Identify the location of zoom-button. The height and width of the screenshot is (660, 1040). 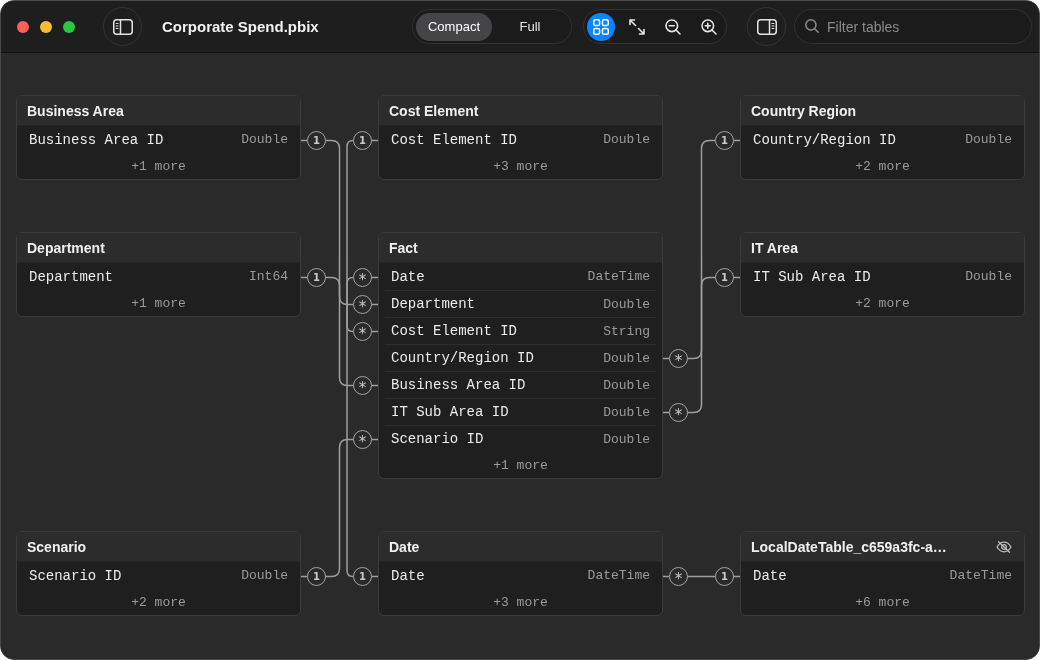
(69, 26).